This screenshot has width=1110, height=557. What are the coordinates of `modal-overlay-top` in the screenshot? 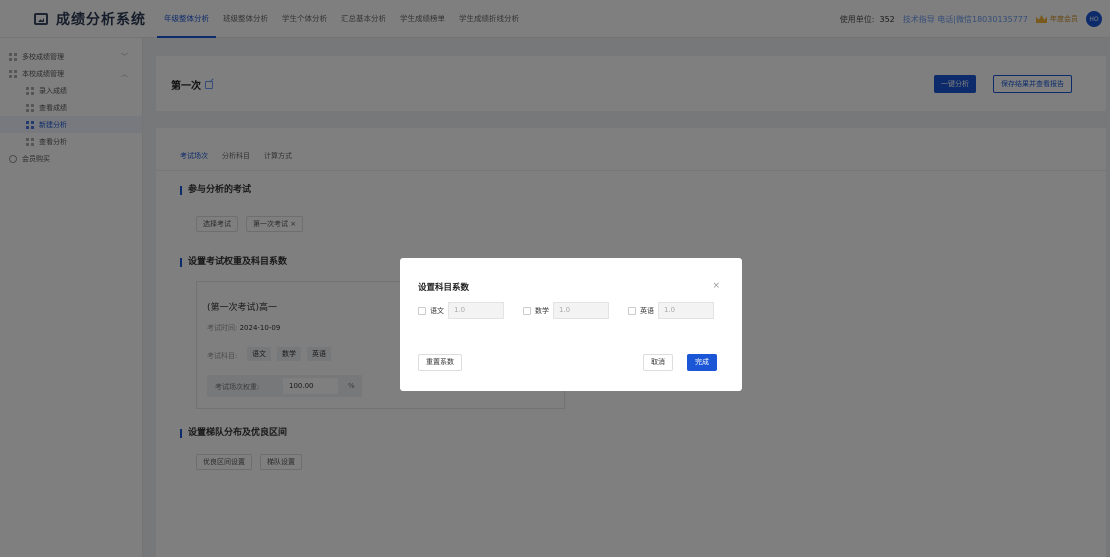 It's located at (555, 19).